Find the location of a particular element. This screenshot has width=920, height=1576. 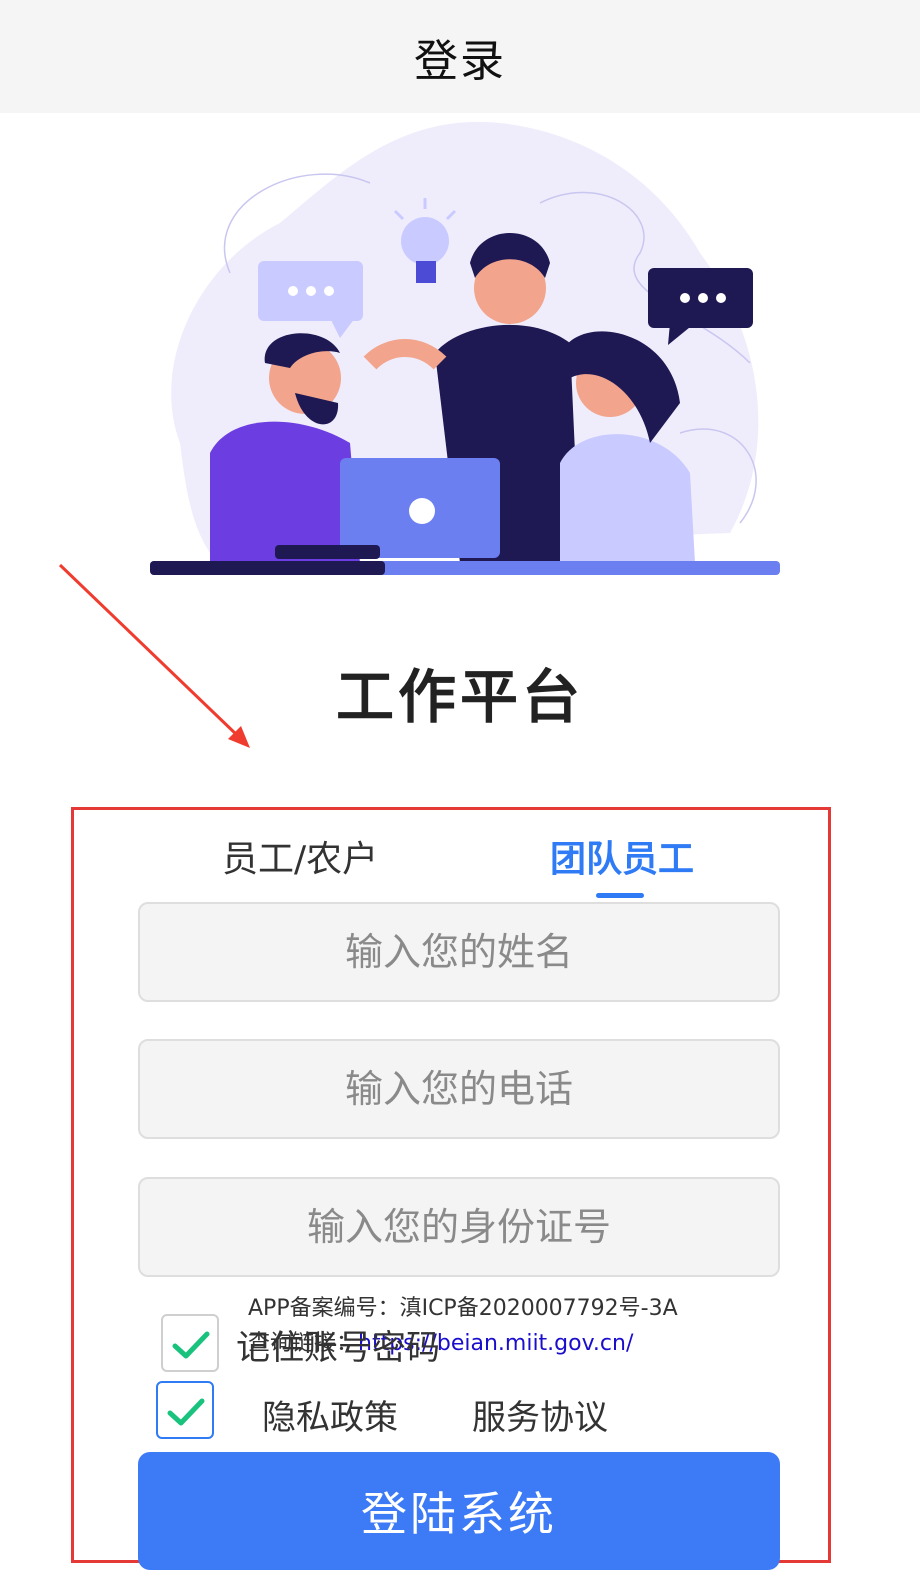

name-input is located at coordinates (459, 952).